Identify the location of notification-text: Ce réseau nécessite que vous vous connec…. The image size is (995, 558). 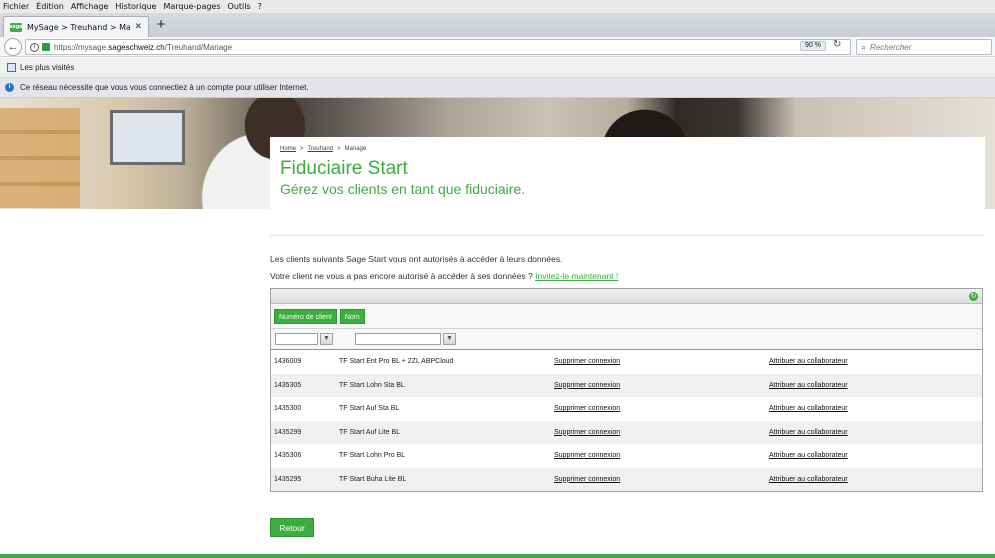
(164, 87).